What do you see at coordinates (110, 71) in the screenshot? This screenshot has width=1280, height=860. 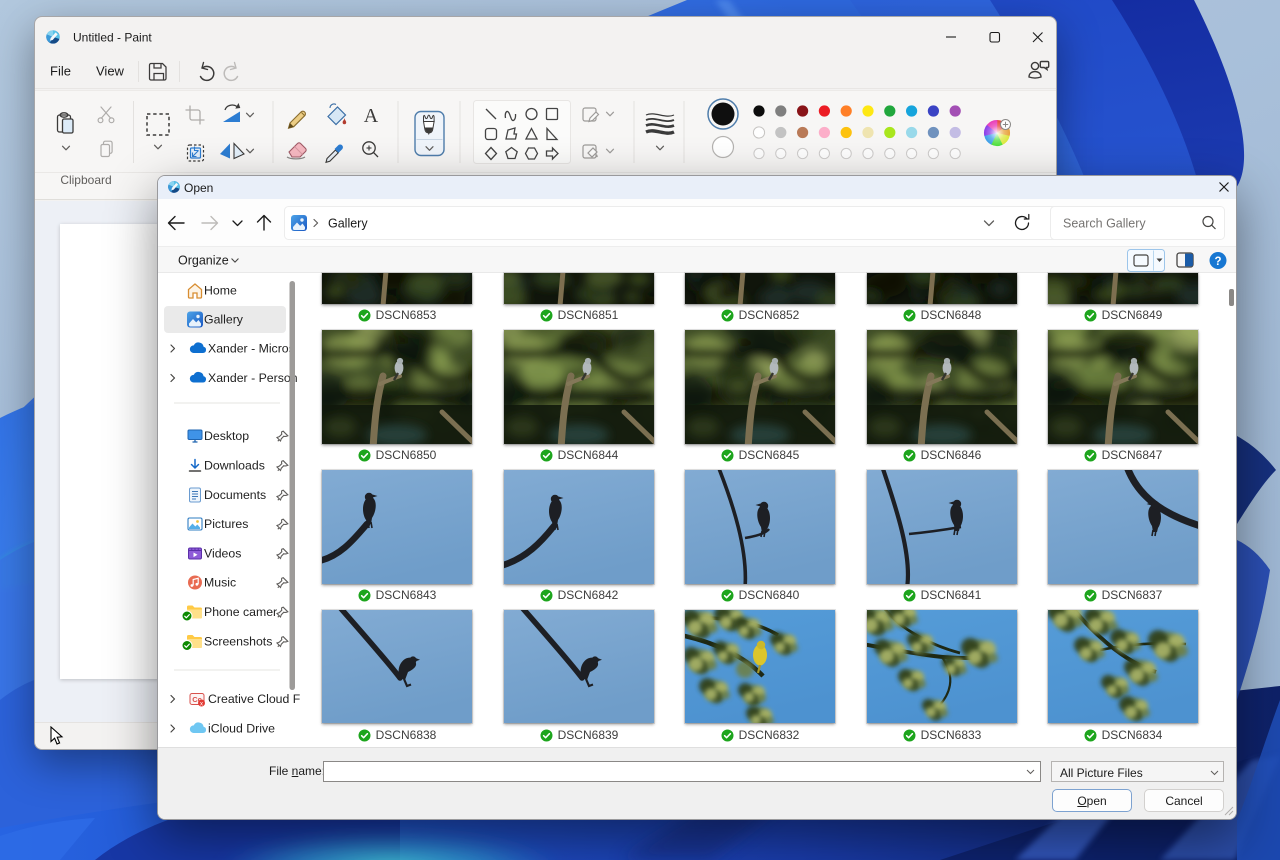 I see `svg-text: View` at bounding box center [110, 71].